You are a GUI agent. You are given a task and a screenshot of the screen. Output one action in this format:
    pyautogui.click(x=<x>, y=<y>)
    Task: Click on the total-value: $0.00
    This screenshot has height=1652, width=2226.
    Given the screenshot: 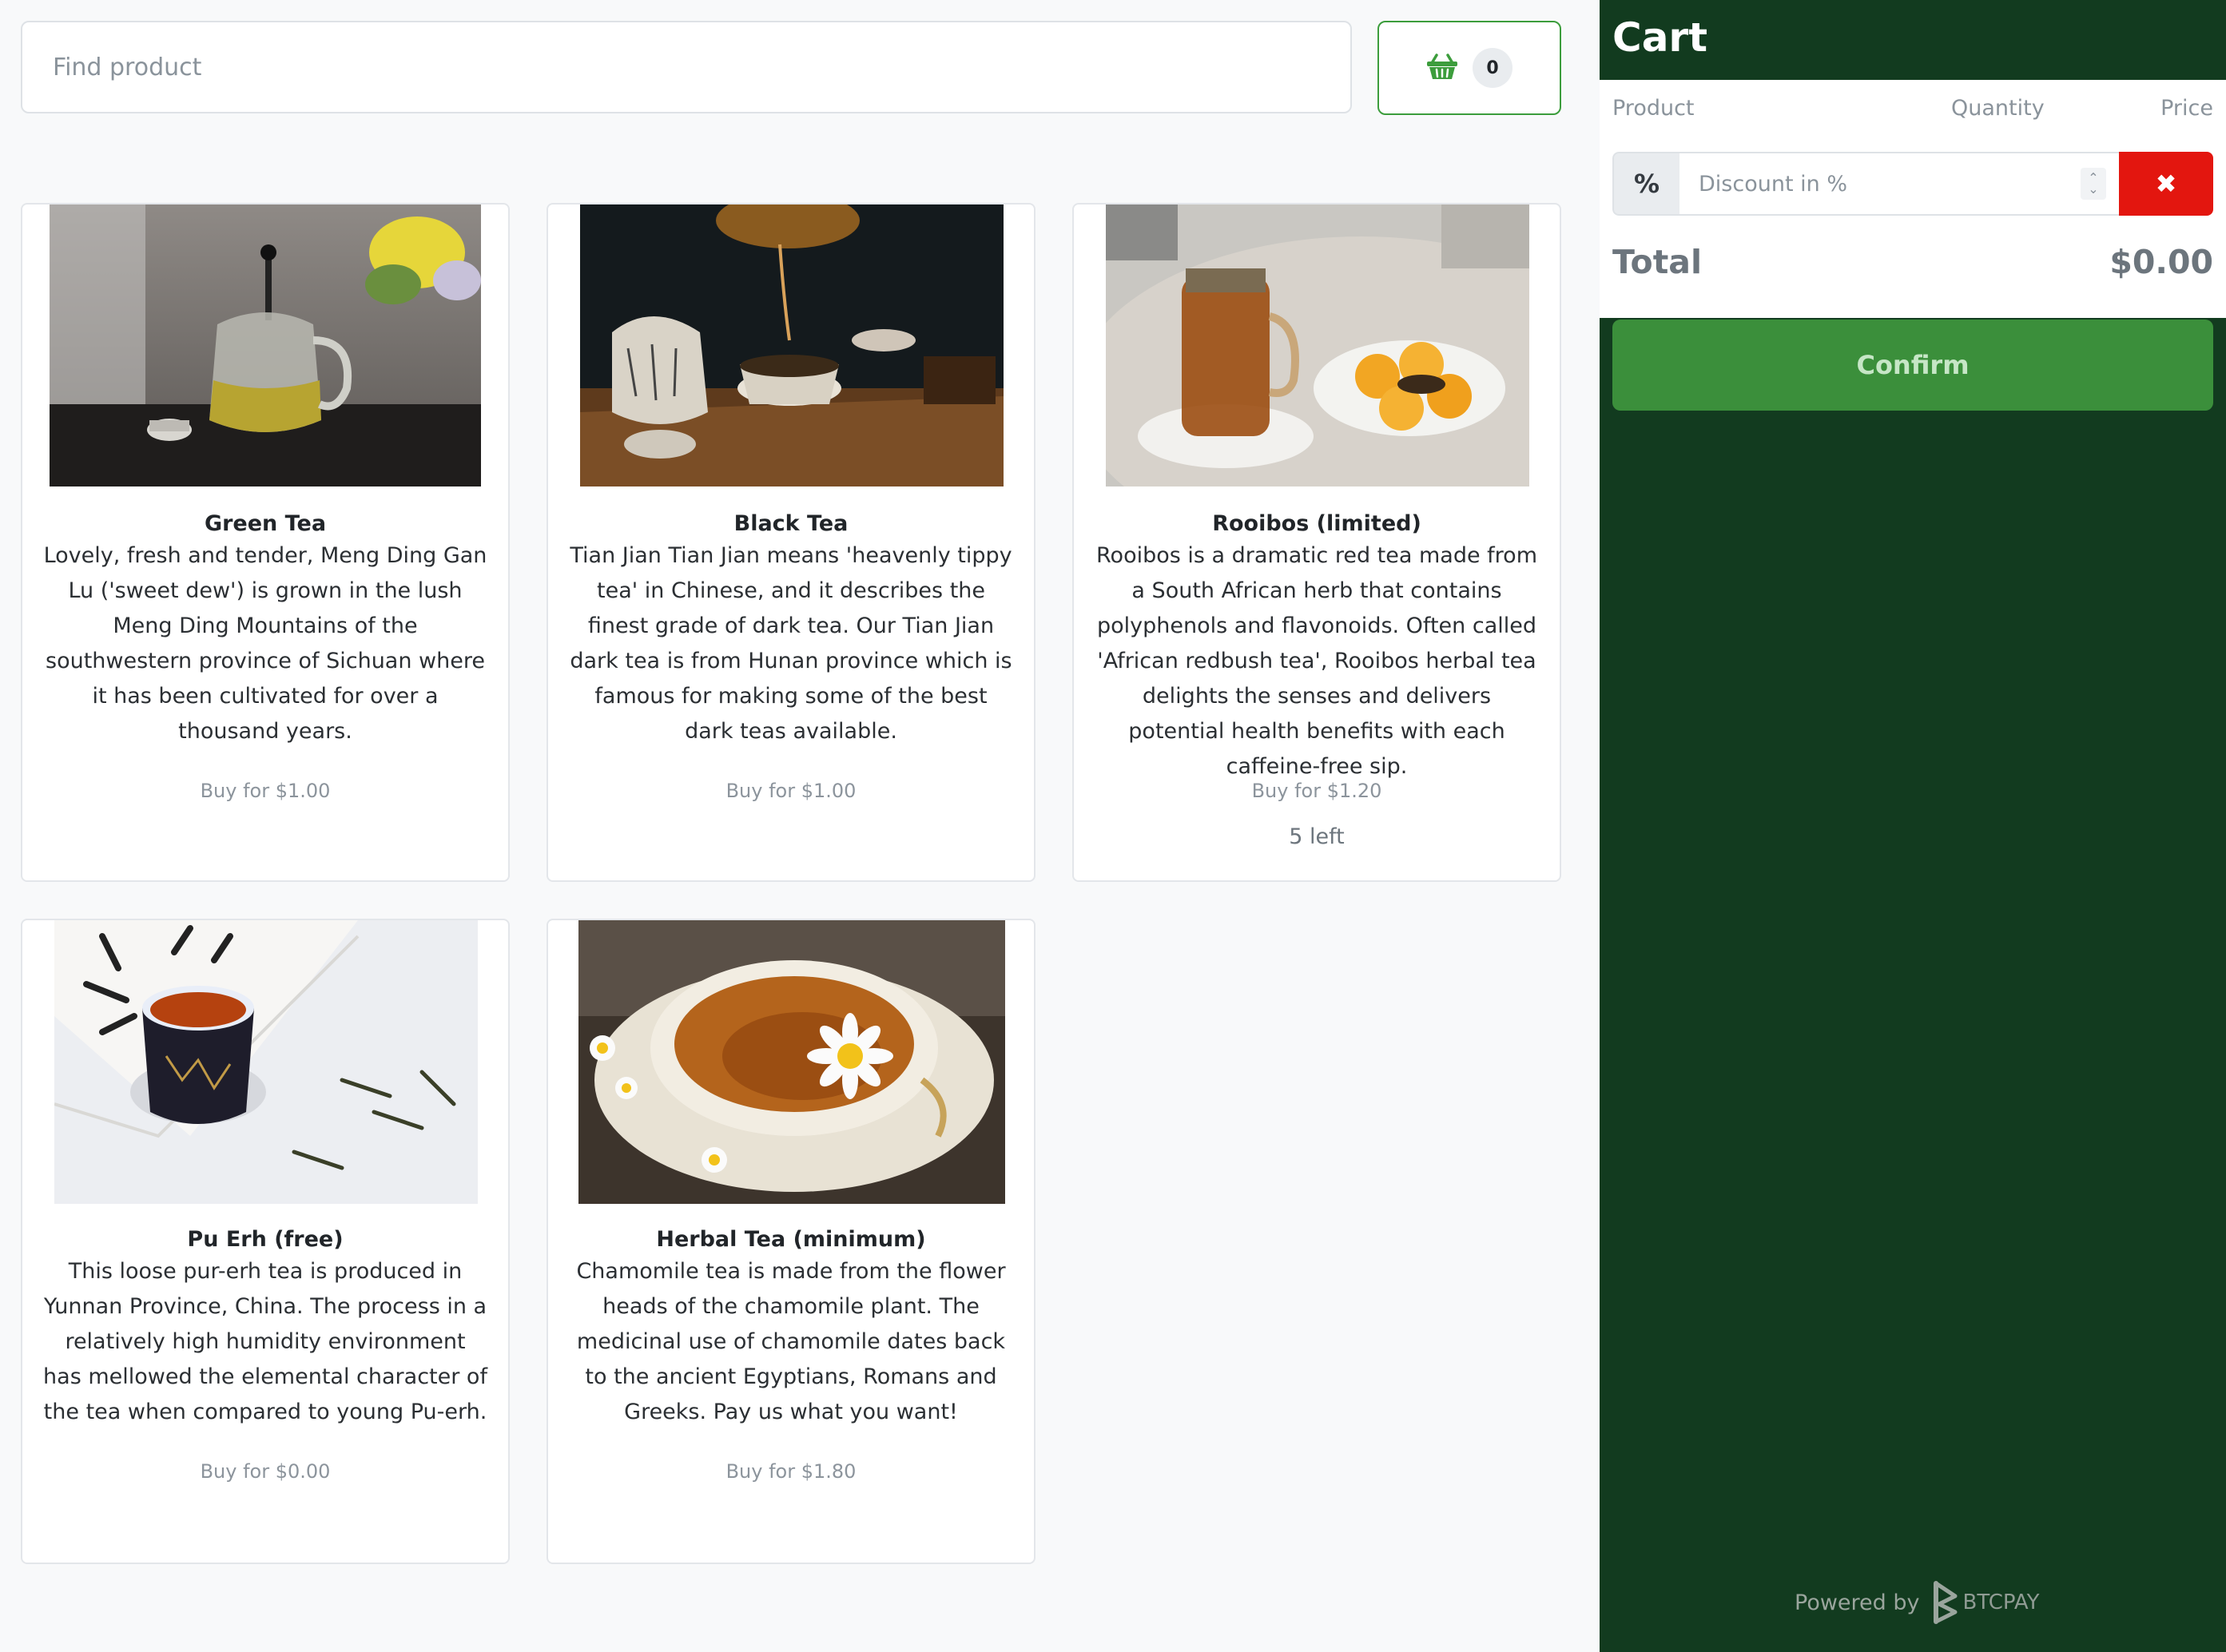 What is the action you would take?
    pyautogui.click(x=2161, y=262)
    